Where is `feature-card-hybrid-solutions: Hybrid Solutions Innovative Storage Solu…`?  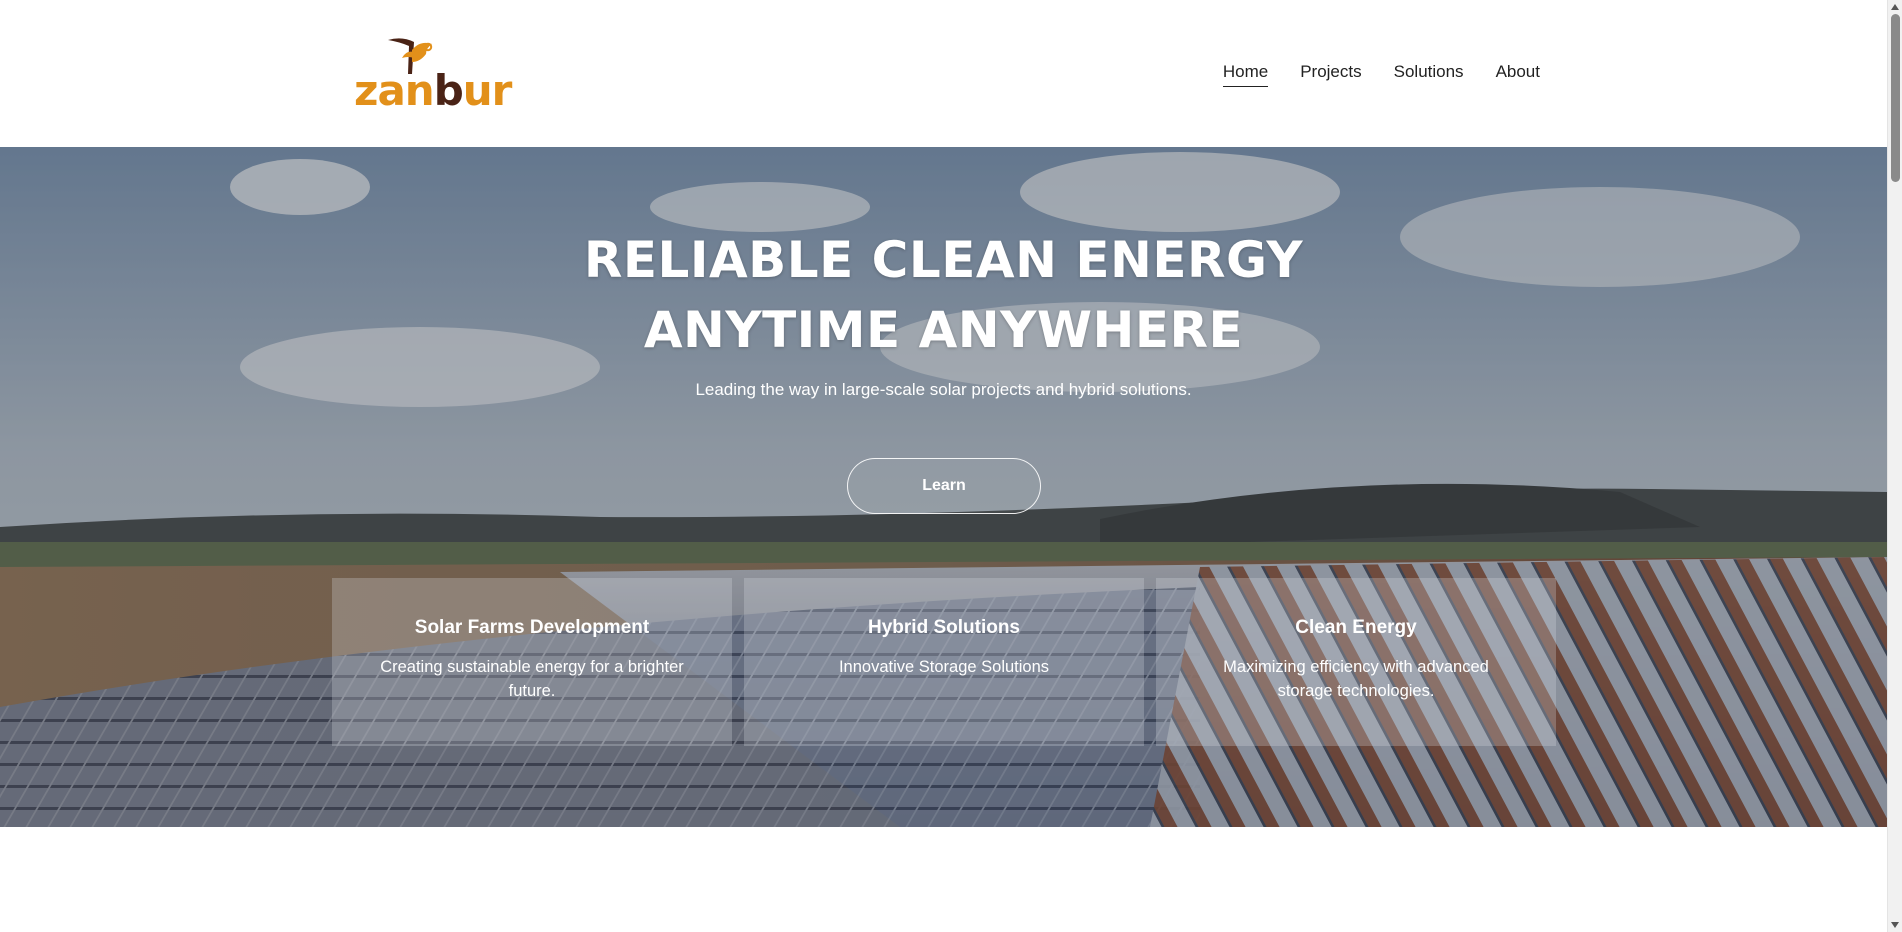 feature-card-hybrid-solutions: Hybrid Solutions Innovative Storage Solu… is located at coordinates (944, 662).